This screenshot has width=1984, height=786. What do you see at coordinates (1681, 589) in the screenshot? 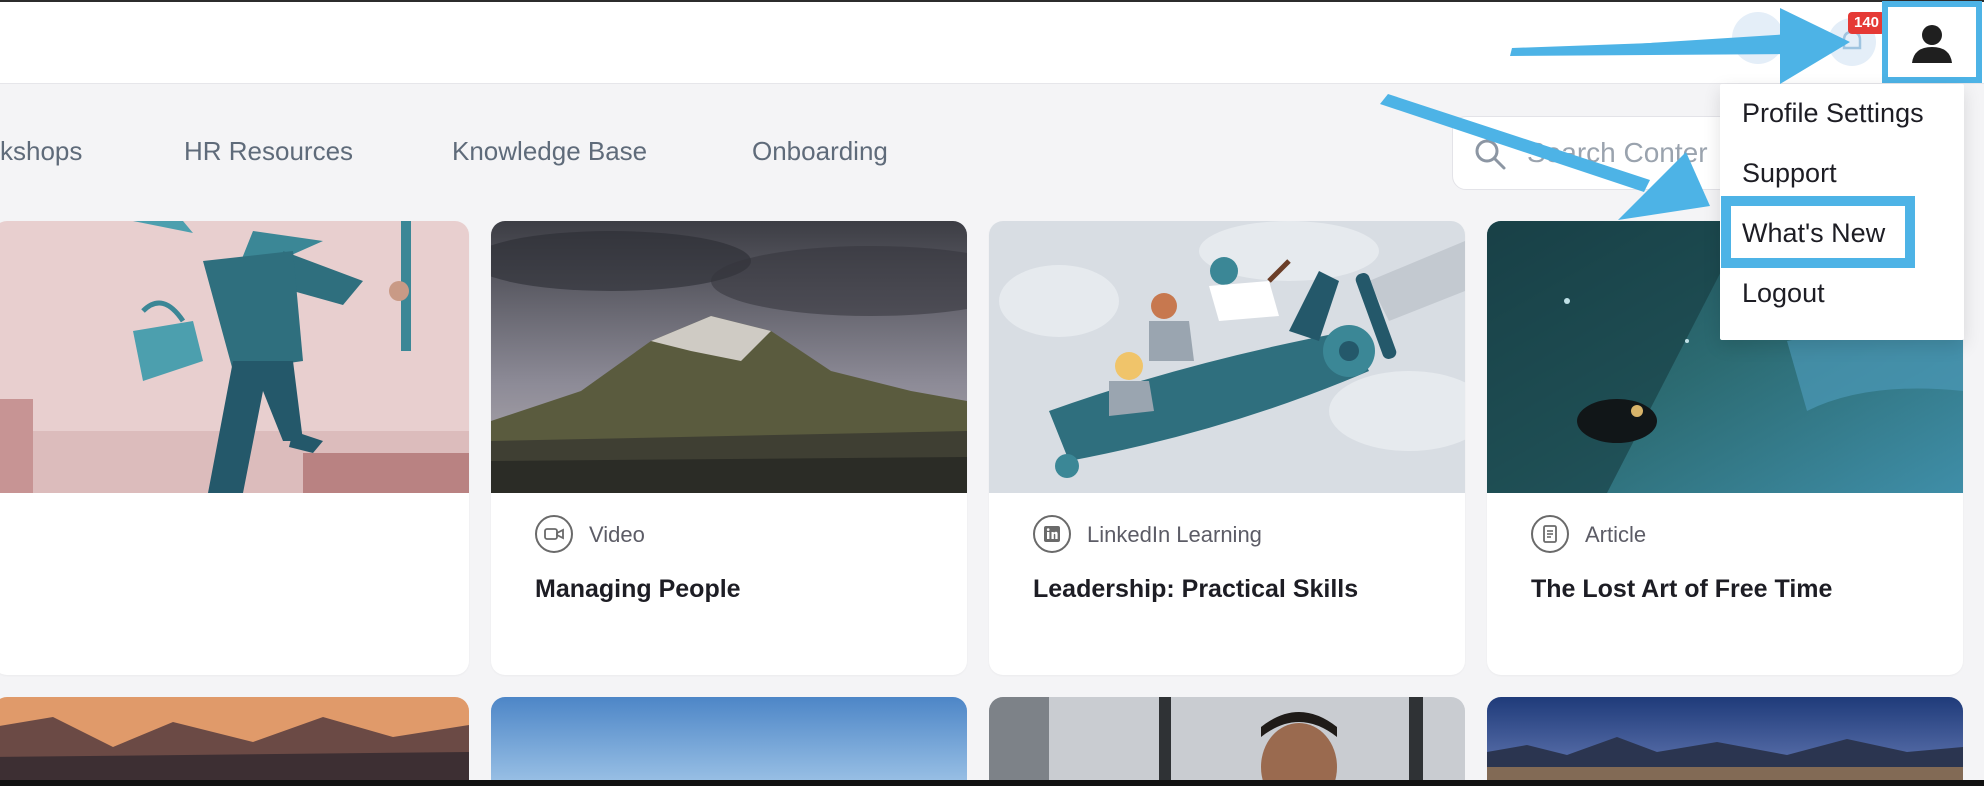
I see `card-title: The Lost Art of Free Time` at bounding box center [1681, 589].